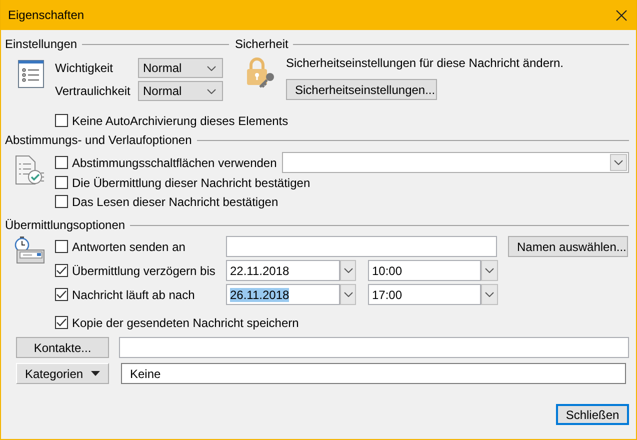 Image resolution: width=637 pixels, height=440 pixels. What do you see at coordinates (425, 63) in the screenshot?
I see `description-text: Sicherheitseinstellungen für diese Nachricht ändern.` at bounding box center [425, 63].